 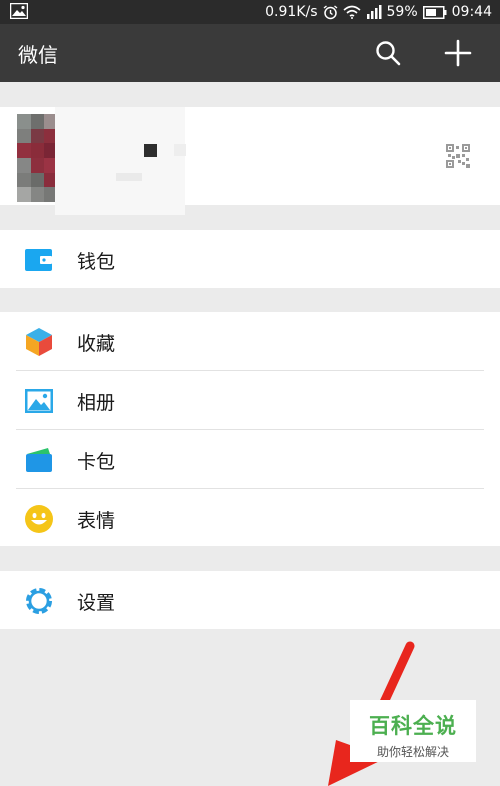 I want to click on watermark-logo: 百科全说 助你轻松解决, so click(x=413, y=731).